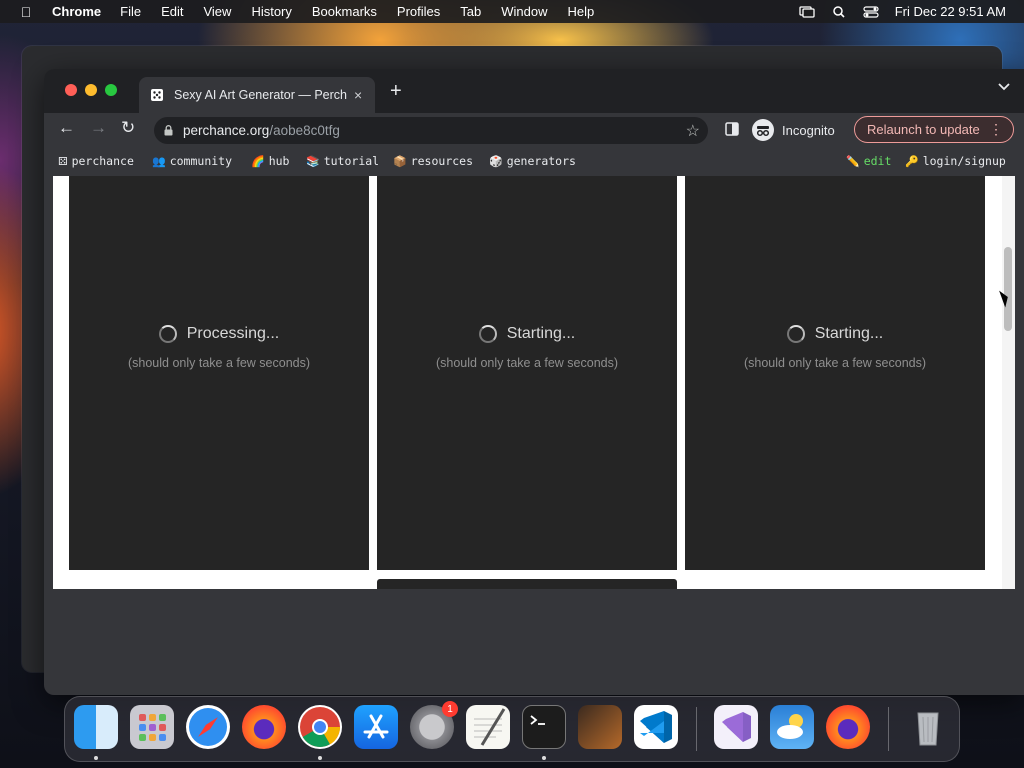 Image resolution: width=1024 pixels, height=768 pixels. What do you see at coordinates (260, 95) in the screenshot?
I see `tab-title: Sexy AI Art Generator — Perch` at bounding box center [260, 95].